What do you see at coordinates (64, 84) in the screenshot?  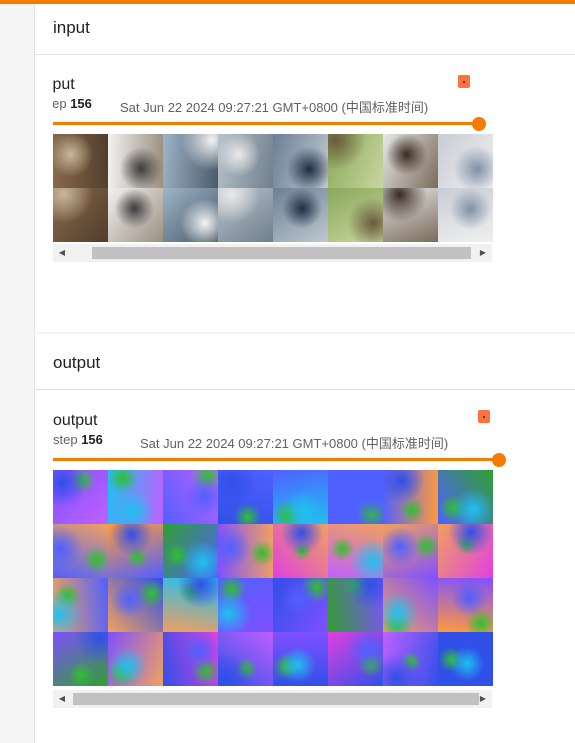 I see `run-name: input` at bounding box center [64, 84].